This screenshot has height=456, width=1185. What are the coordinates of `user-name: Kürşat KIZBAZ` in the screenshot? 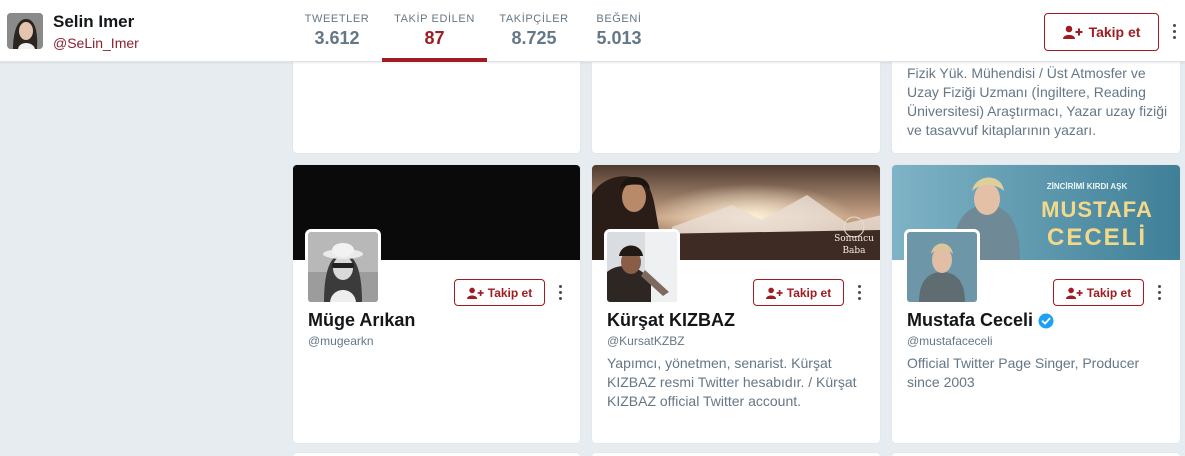 It's located at (671, 320).